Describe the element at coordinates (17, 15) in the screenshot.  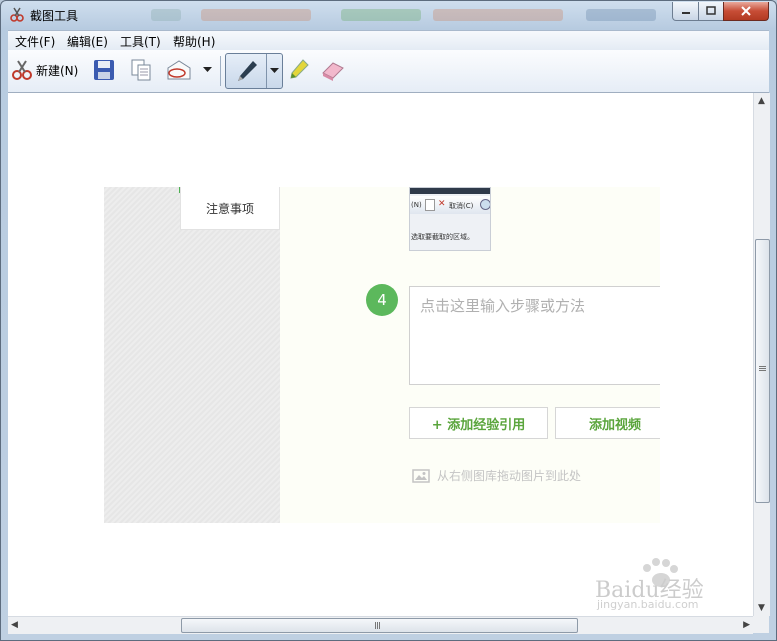
I see `scissors-app-icon` at that location.